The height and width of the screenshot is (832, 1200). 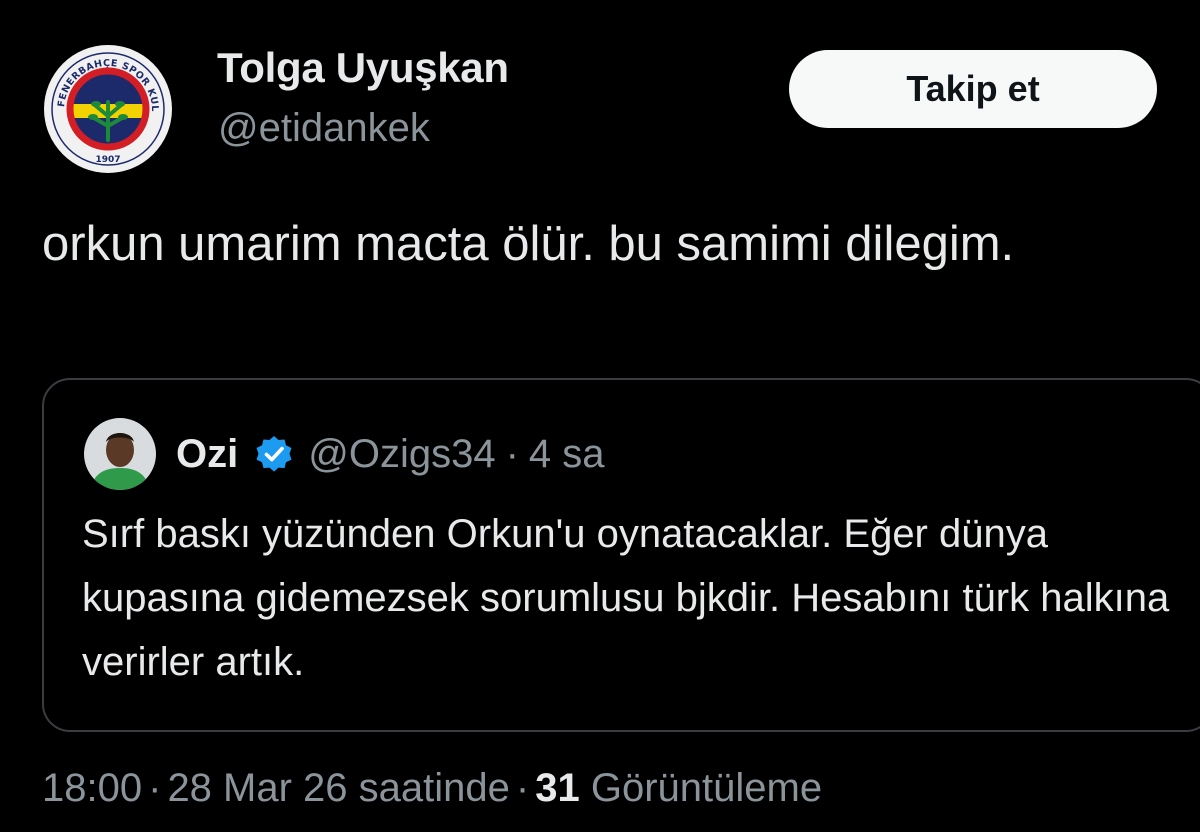 I want to click on tweet-meta: 18:00 · 28 Mar 26 saatinde · 31 Görüntüleme, so click(x=432, y=788).